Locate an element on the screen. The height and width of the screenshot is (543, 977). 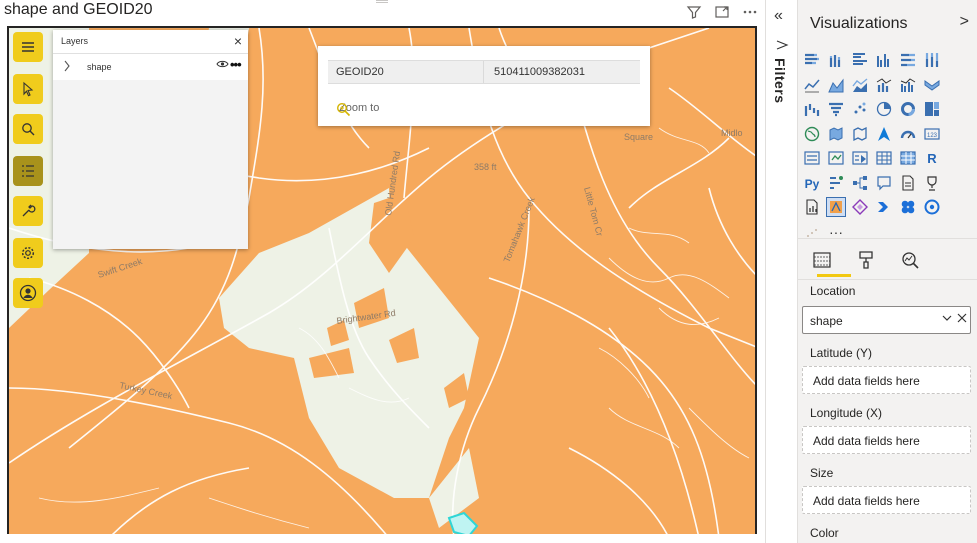
layers-panel: Layers × shape ••• is located at coordinates (150, 139).